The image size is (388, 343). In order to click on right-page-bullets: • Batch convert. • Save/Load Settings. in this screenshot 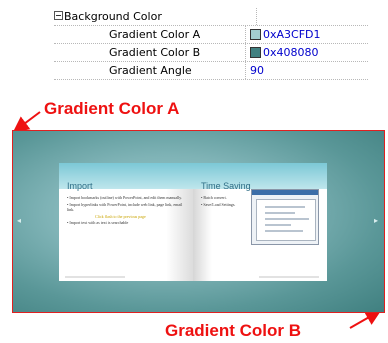, I will do `click(224, 201)`.